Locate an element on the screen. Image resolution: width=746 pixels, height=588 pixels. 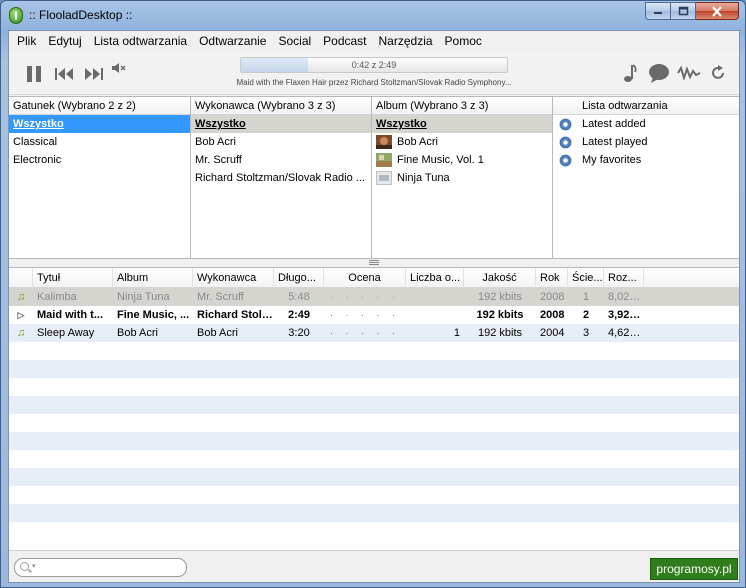
cell-title: Sleep Away is located at coordinates (66, 333).